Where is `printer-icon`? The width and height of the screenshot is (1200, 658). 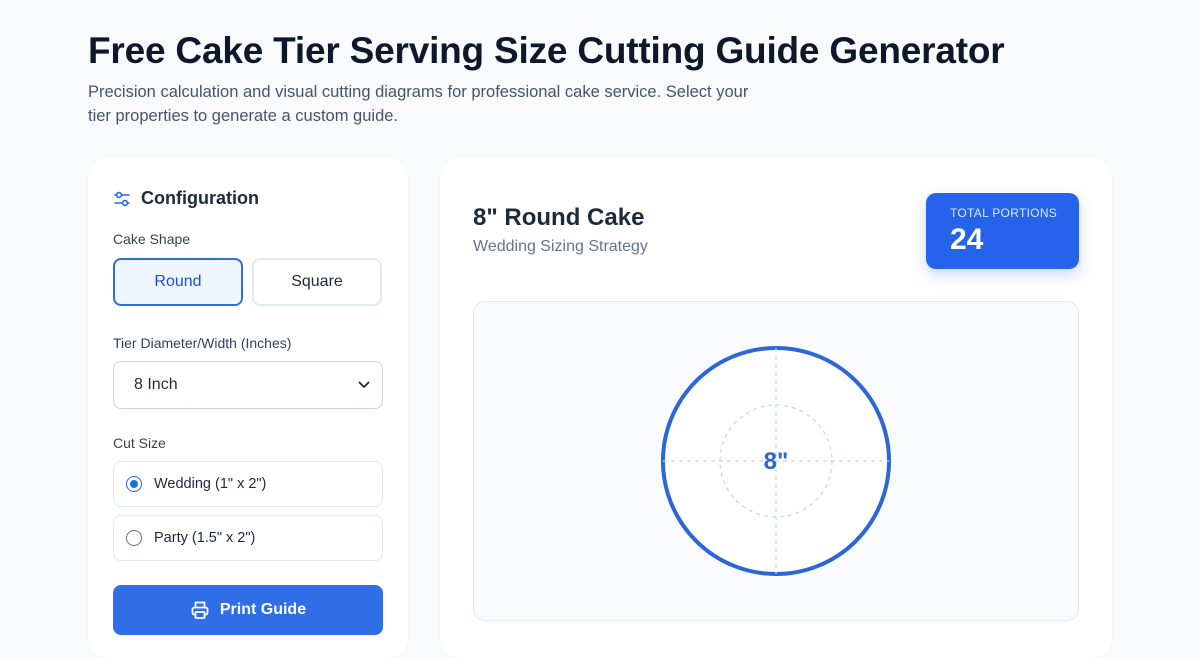 printer-icon is located at coordinates (200, 610).